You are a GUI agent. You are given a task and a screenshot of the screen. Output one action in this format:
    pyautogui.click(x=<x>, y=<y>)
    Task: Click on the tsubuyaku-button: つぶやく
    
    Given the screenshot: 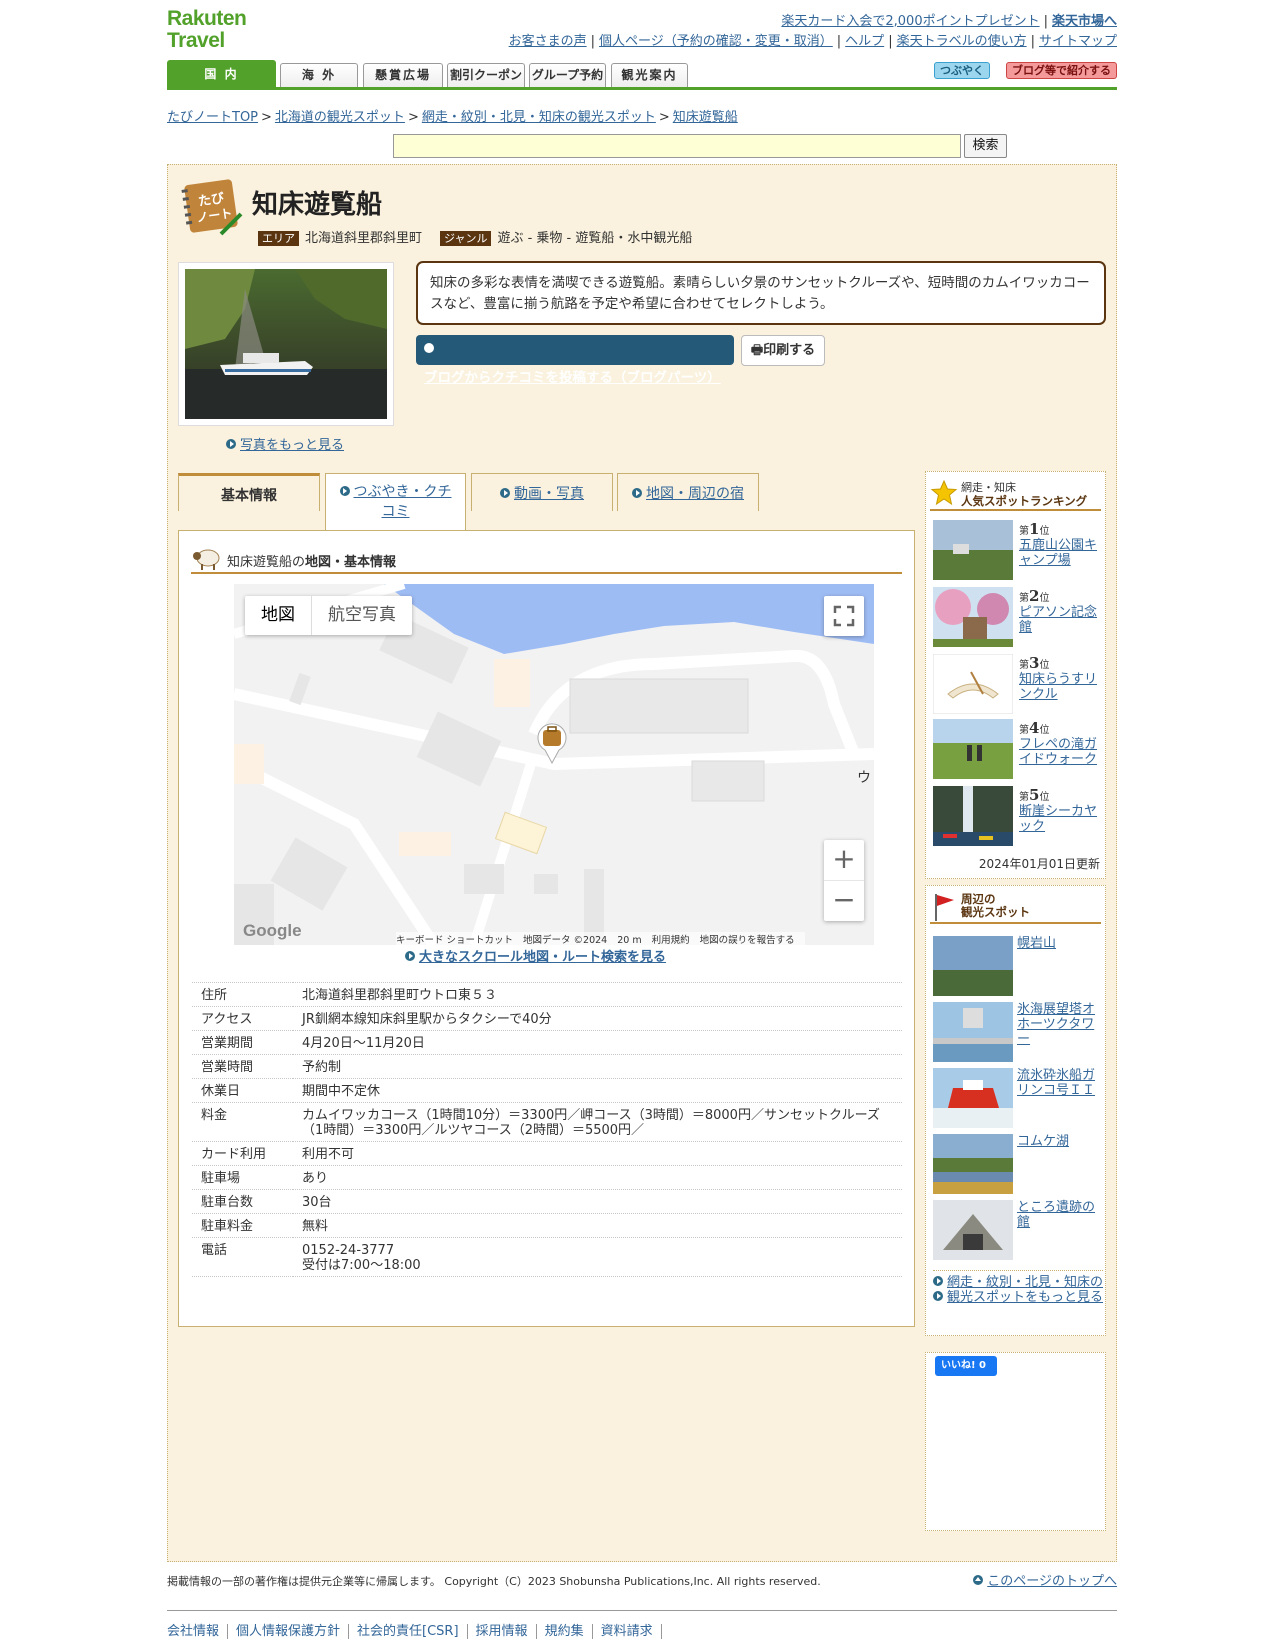 What is the action you would take?
    pyautogui.click(x=962, y=70)
    